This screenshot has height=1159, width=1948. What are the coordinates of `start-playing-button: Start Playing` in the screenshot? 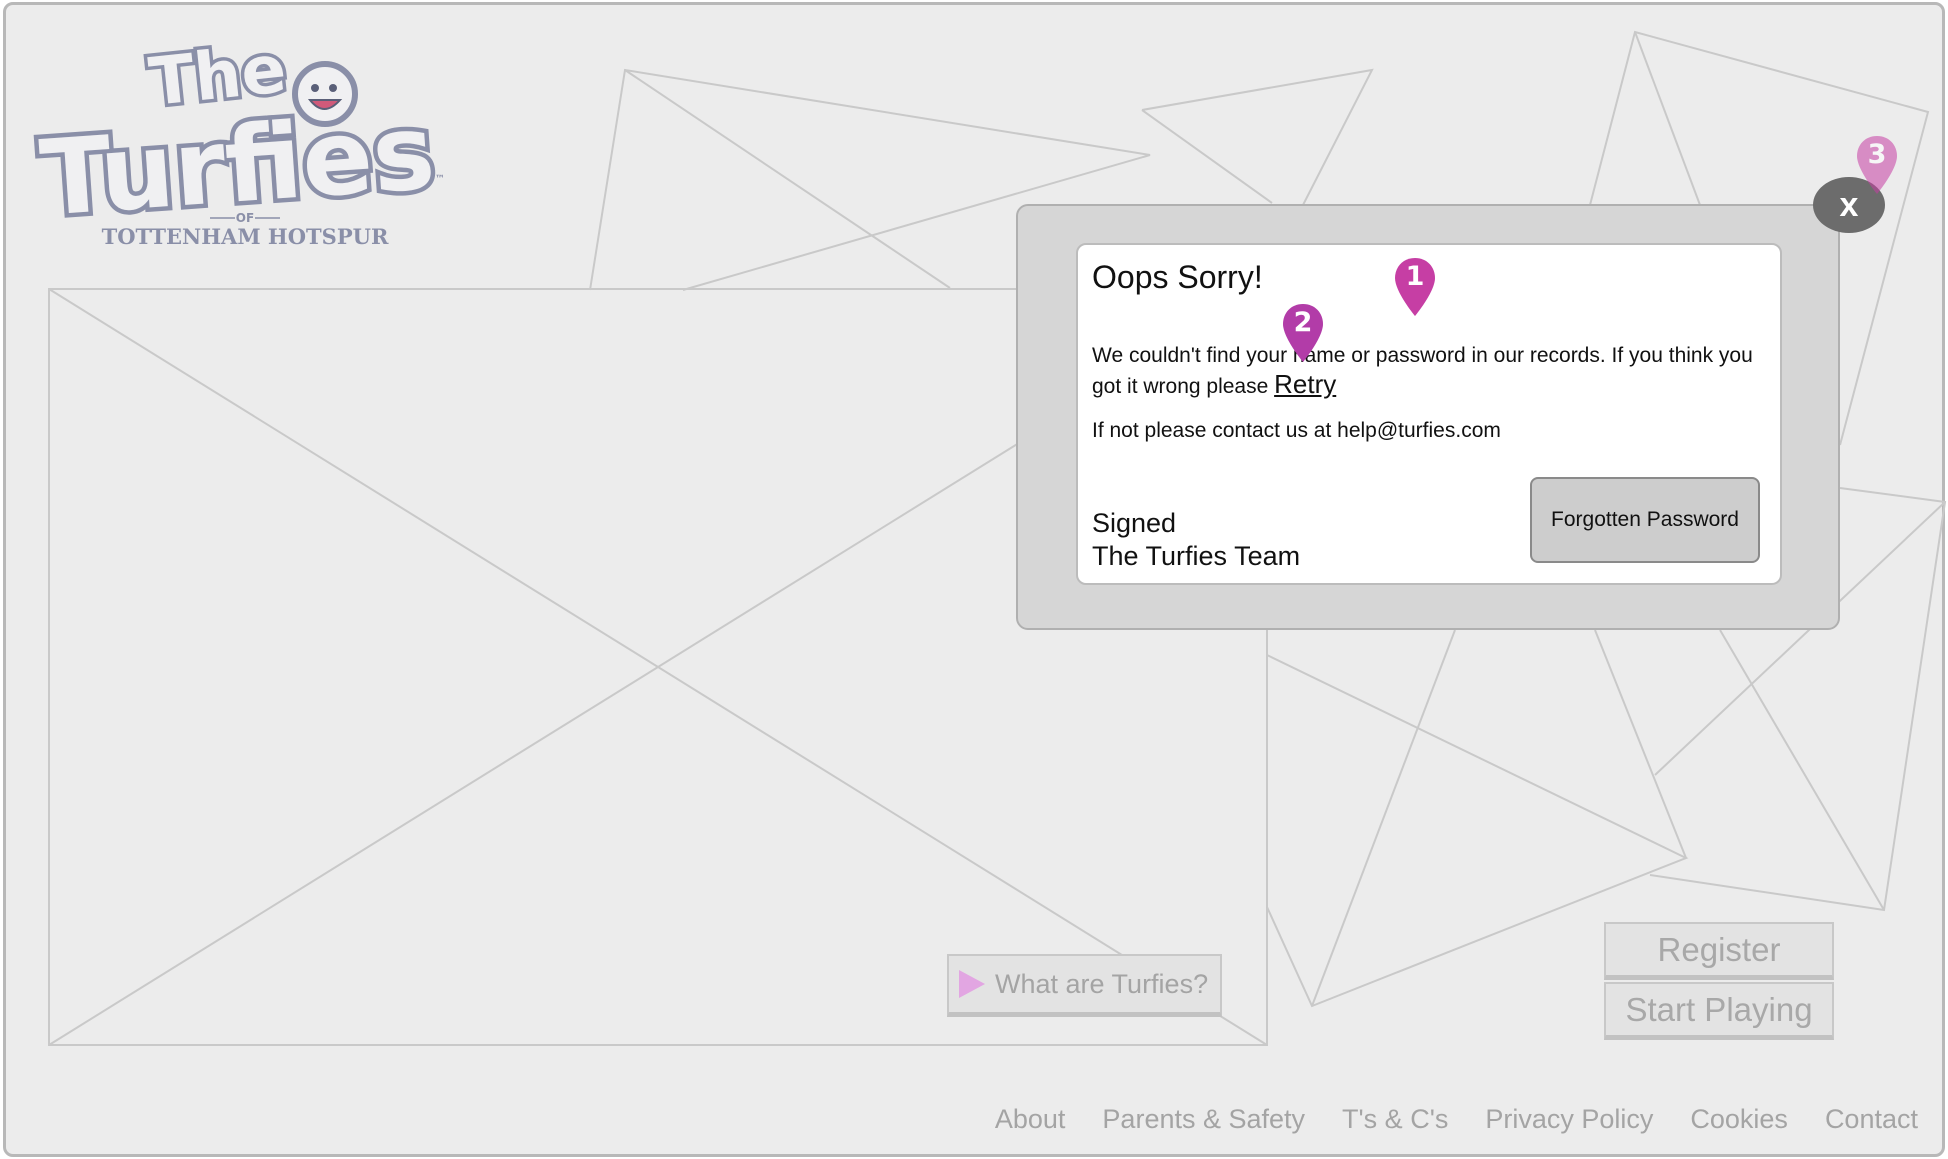 It's located at (1719, 1011).